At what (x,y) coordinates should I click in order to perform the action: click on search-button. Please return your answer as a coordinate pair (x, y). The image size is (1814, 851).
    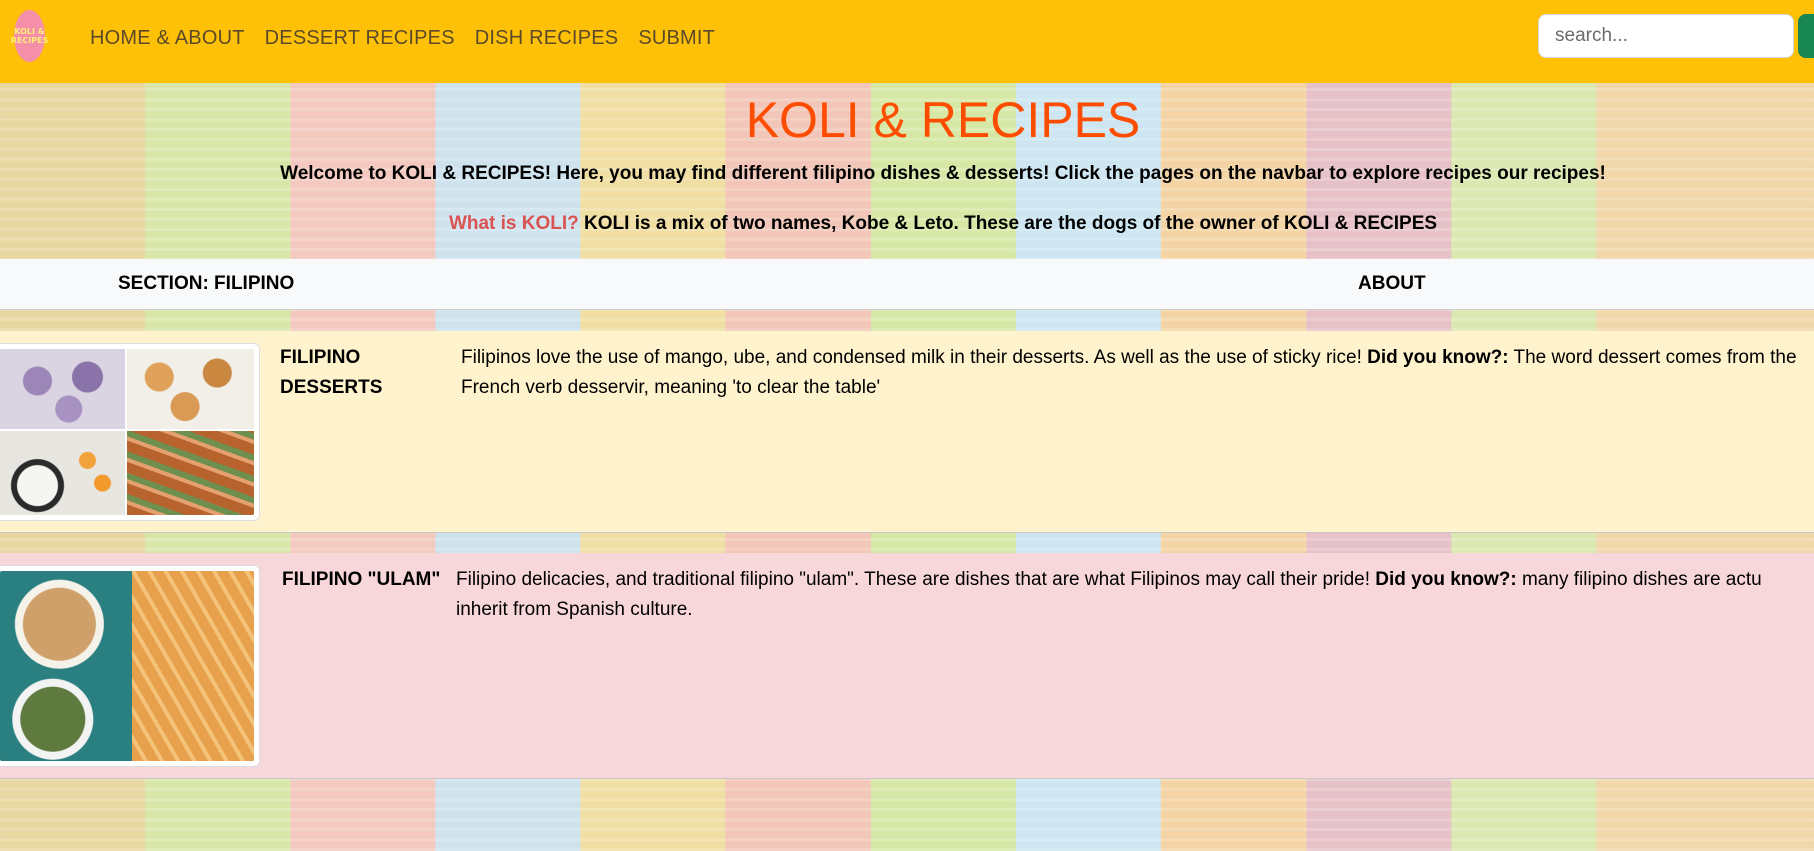
    Looking at the image, I should click on (1806, 36).